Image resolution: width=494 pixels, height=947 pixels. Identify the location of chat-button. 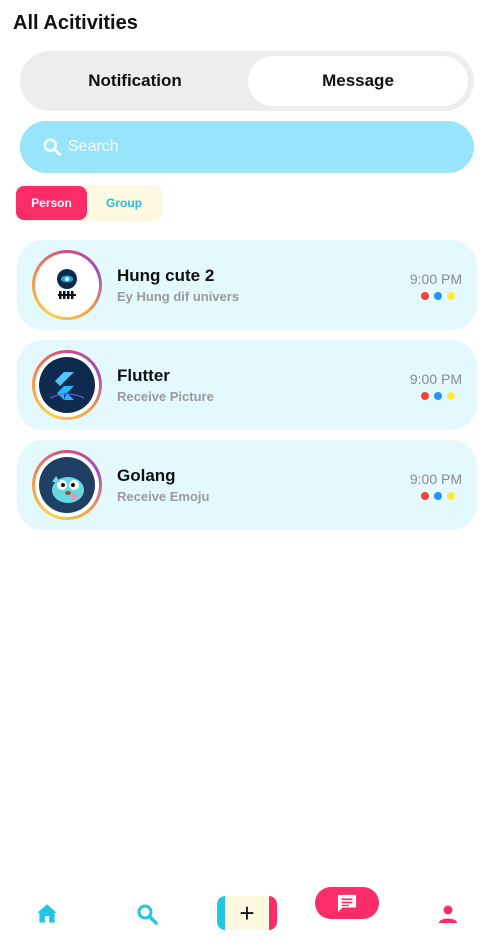
(347, 903).